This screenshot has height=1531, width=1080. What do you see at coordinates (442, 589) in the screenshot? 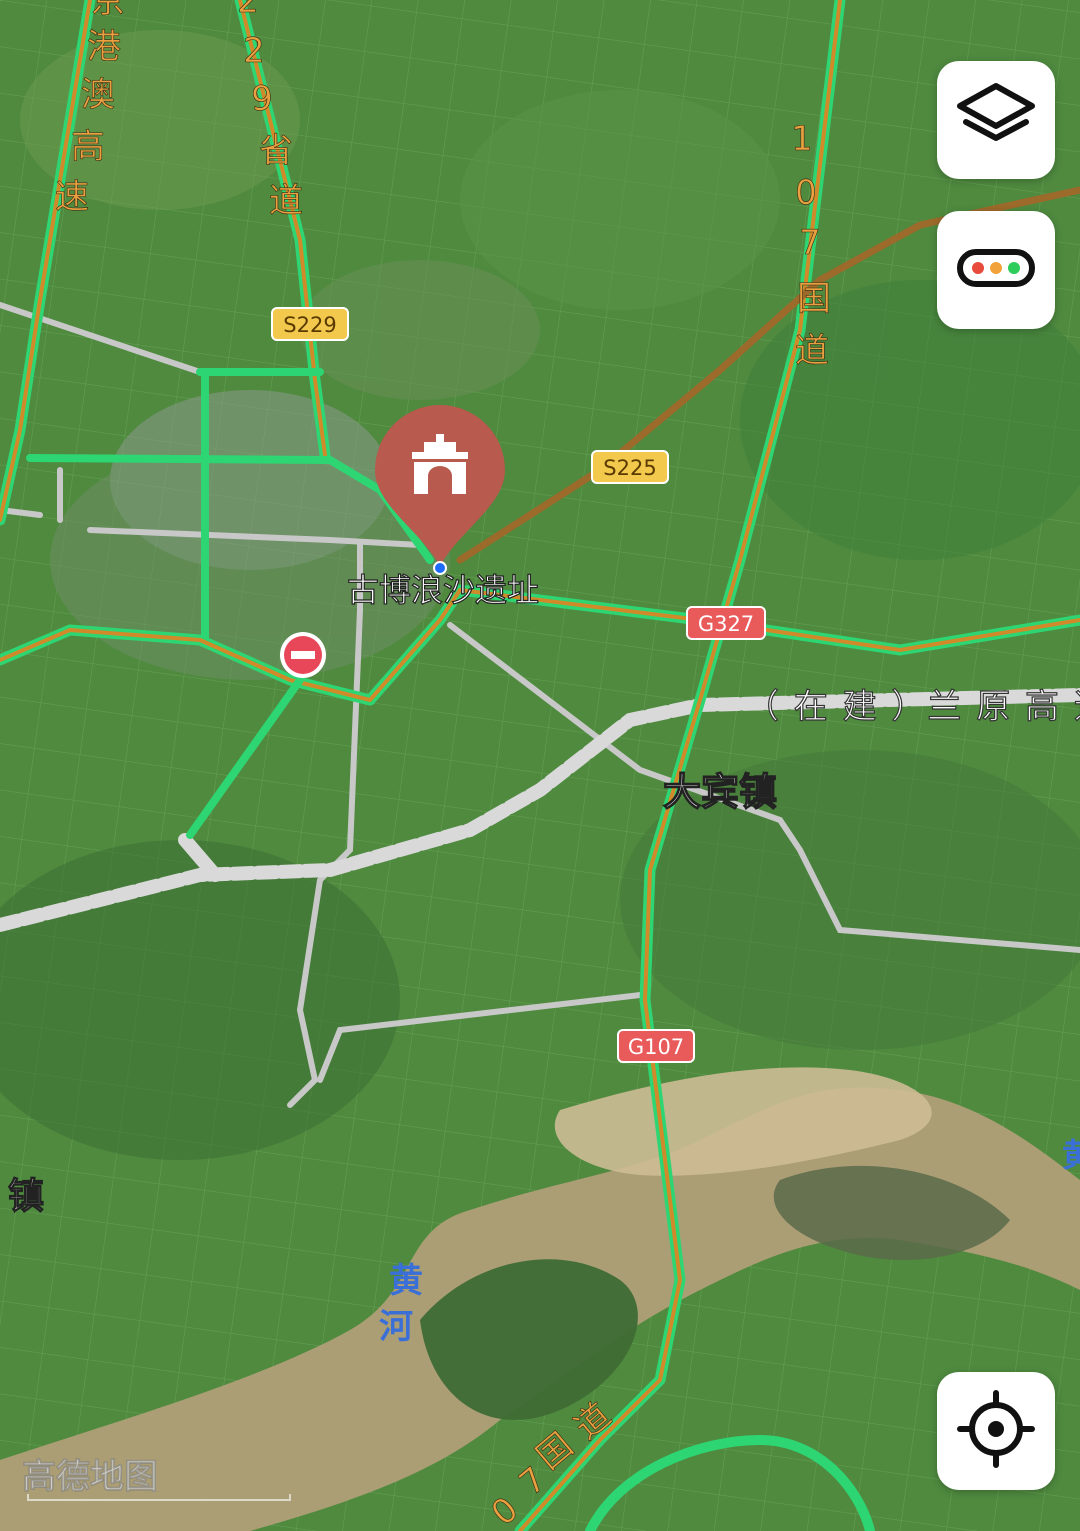
I see `poi-label: 古博浪沙遗址` at bounding box center [442, 589].